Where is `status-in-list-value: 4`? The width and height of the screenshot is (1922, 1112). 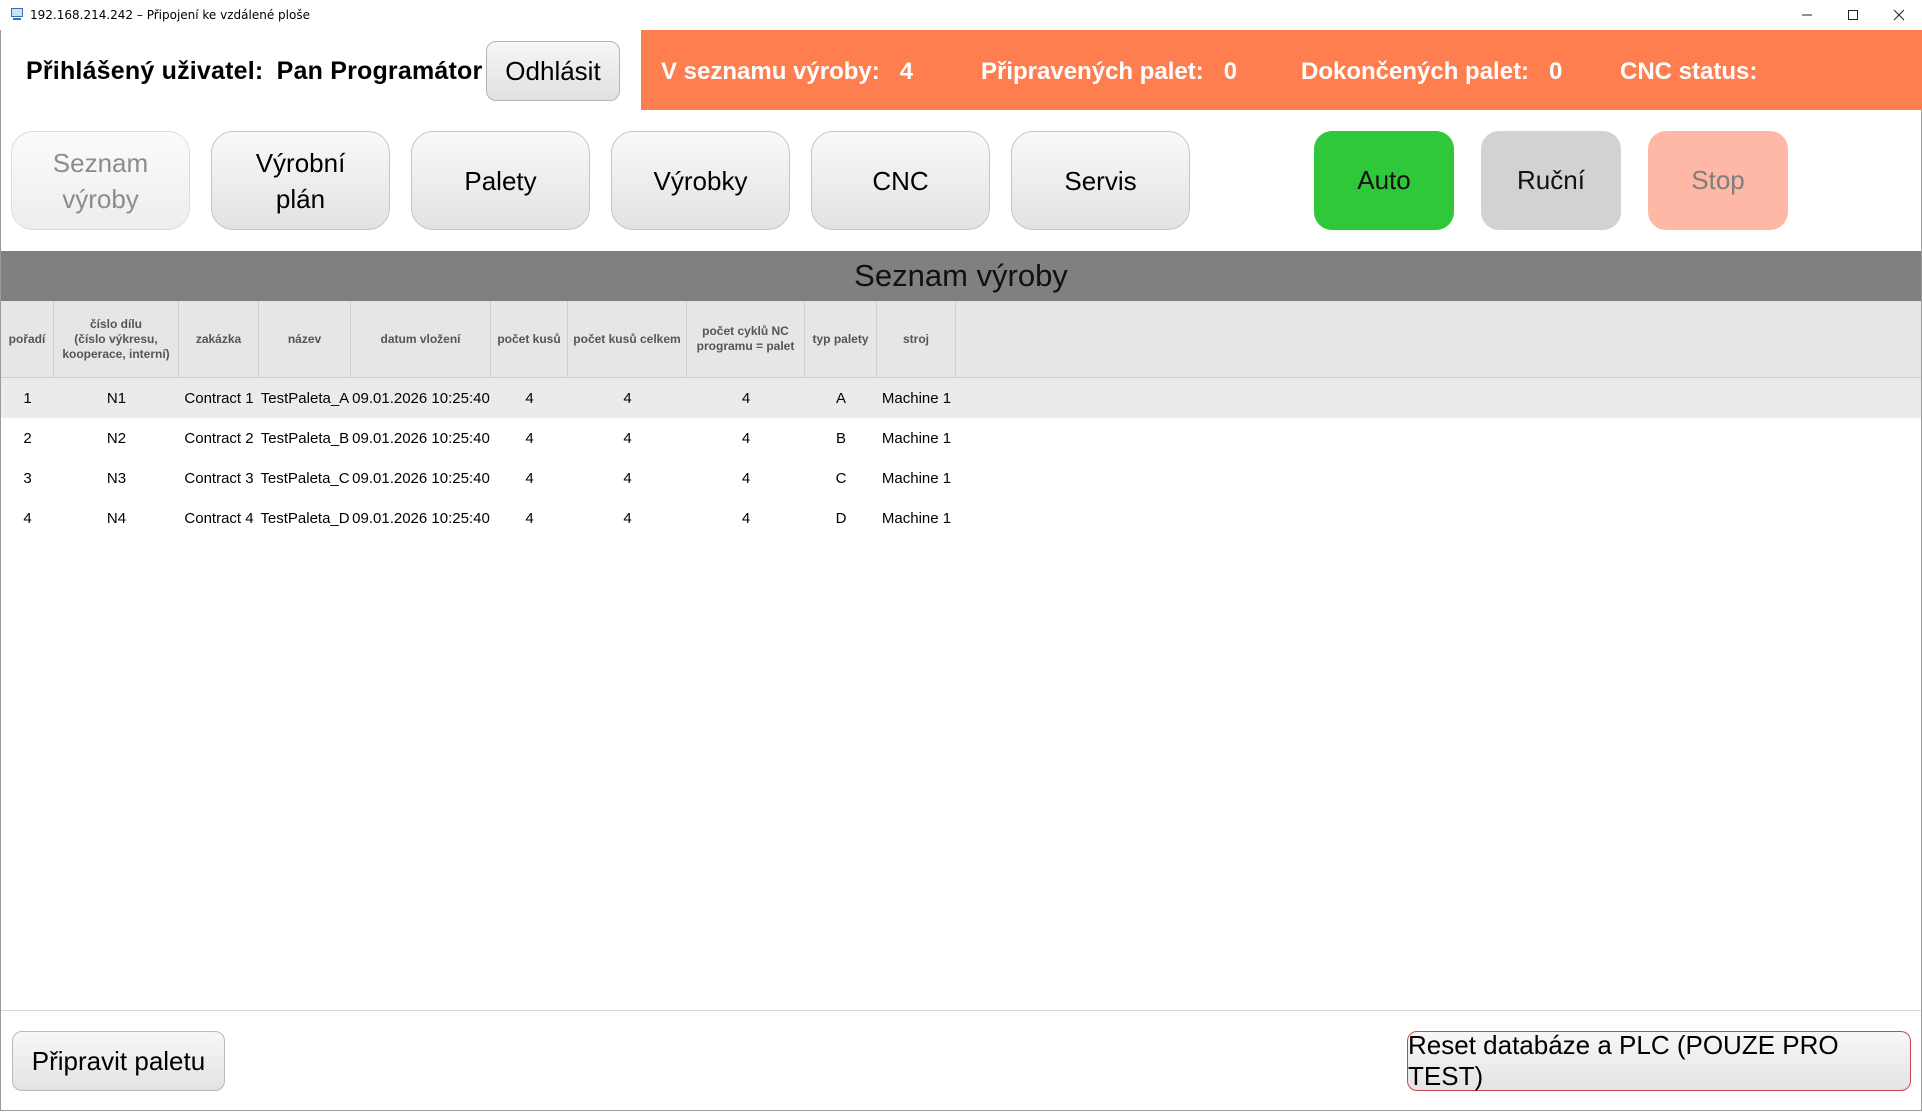 status-in-list-value: 4 is located at coordinates (906, 71).